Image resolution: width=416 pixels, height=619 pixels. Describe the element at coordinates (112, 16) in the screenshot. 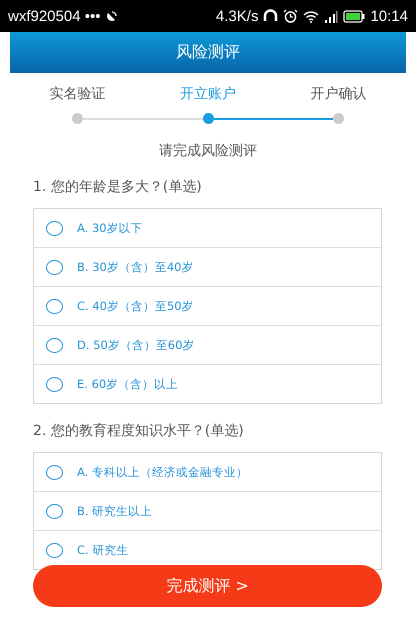

I see `satellite-icon` at that location.